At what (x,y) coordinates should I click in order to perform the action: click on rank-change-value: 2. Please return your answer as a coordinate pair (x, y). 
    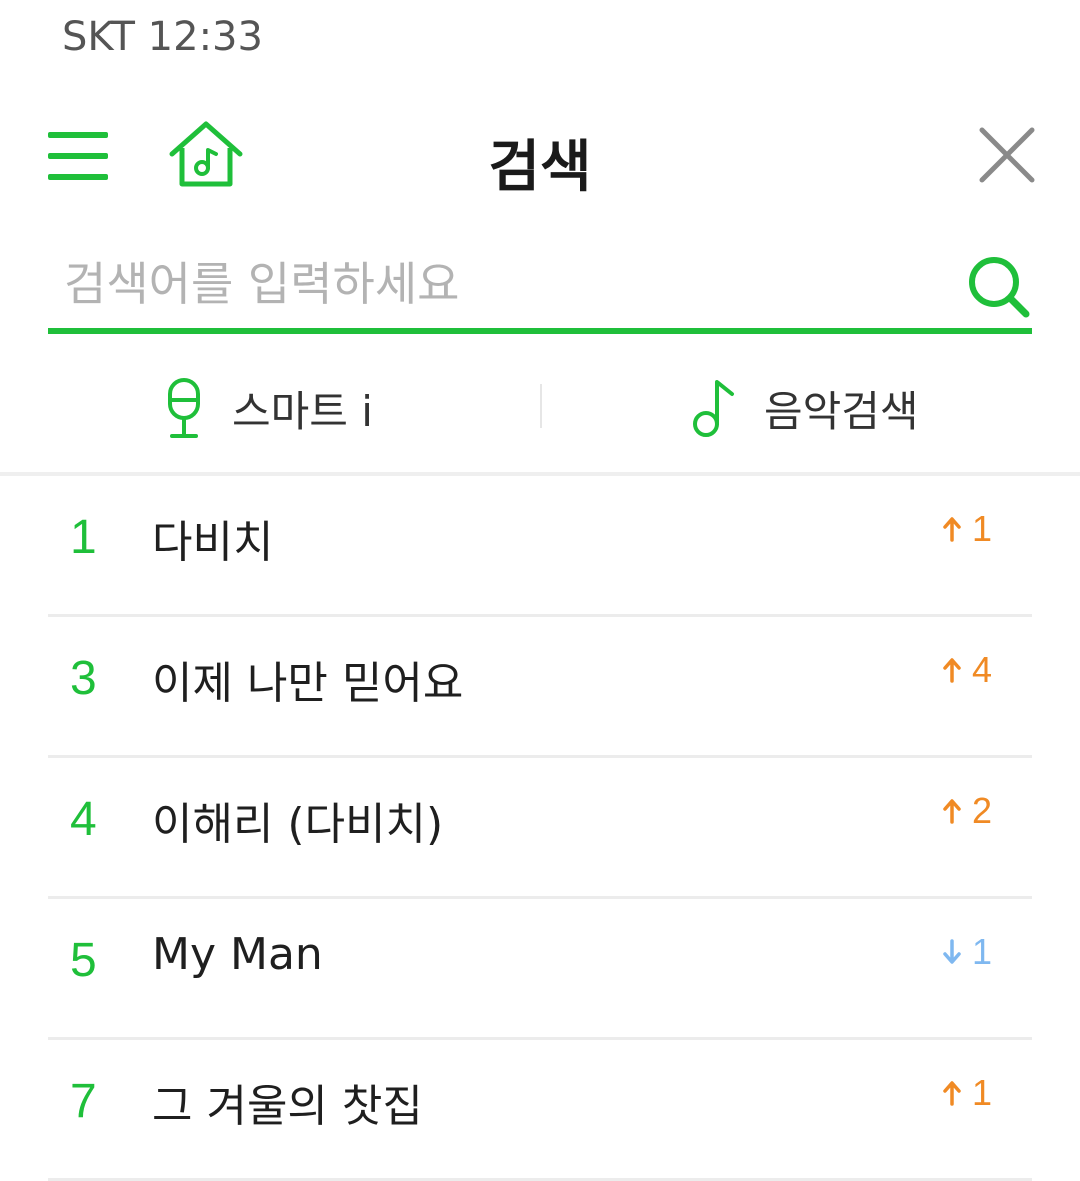
    Looking at the image, I should click on (981, 810).